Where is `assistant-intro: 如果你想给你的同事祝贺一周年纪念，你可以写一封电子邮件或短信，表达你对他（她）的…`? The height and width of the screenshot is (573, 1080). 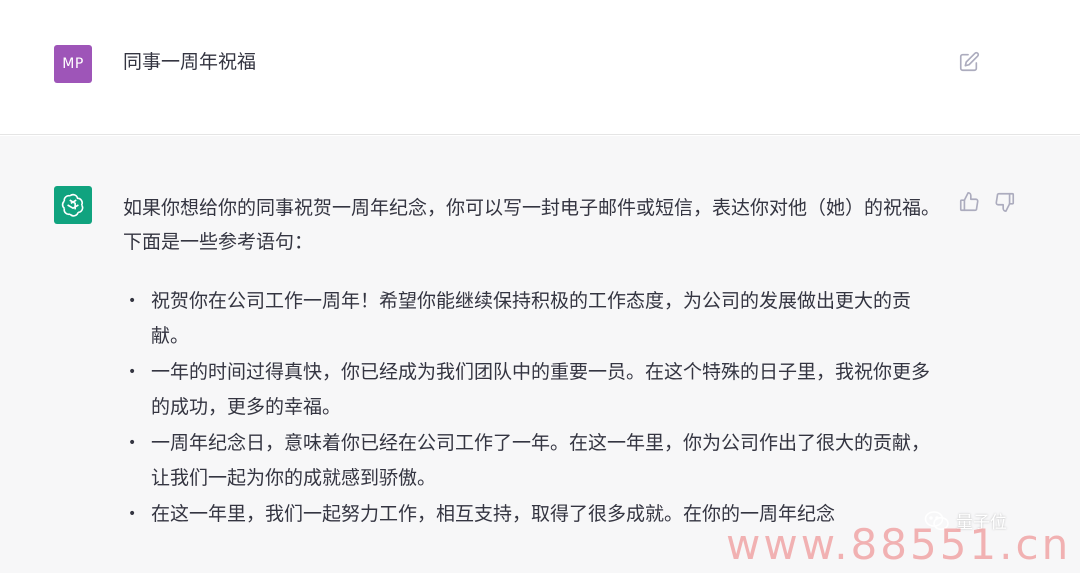
assistant-intro: 如果你想给你的同事祝贺一周年纪念，你可以写一封电子邮件或短信，表达你对他（她）的… is located at coordinates (532, 225).